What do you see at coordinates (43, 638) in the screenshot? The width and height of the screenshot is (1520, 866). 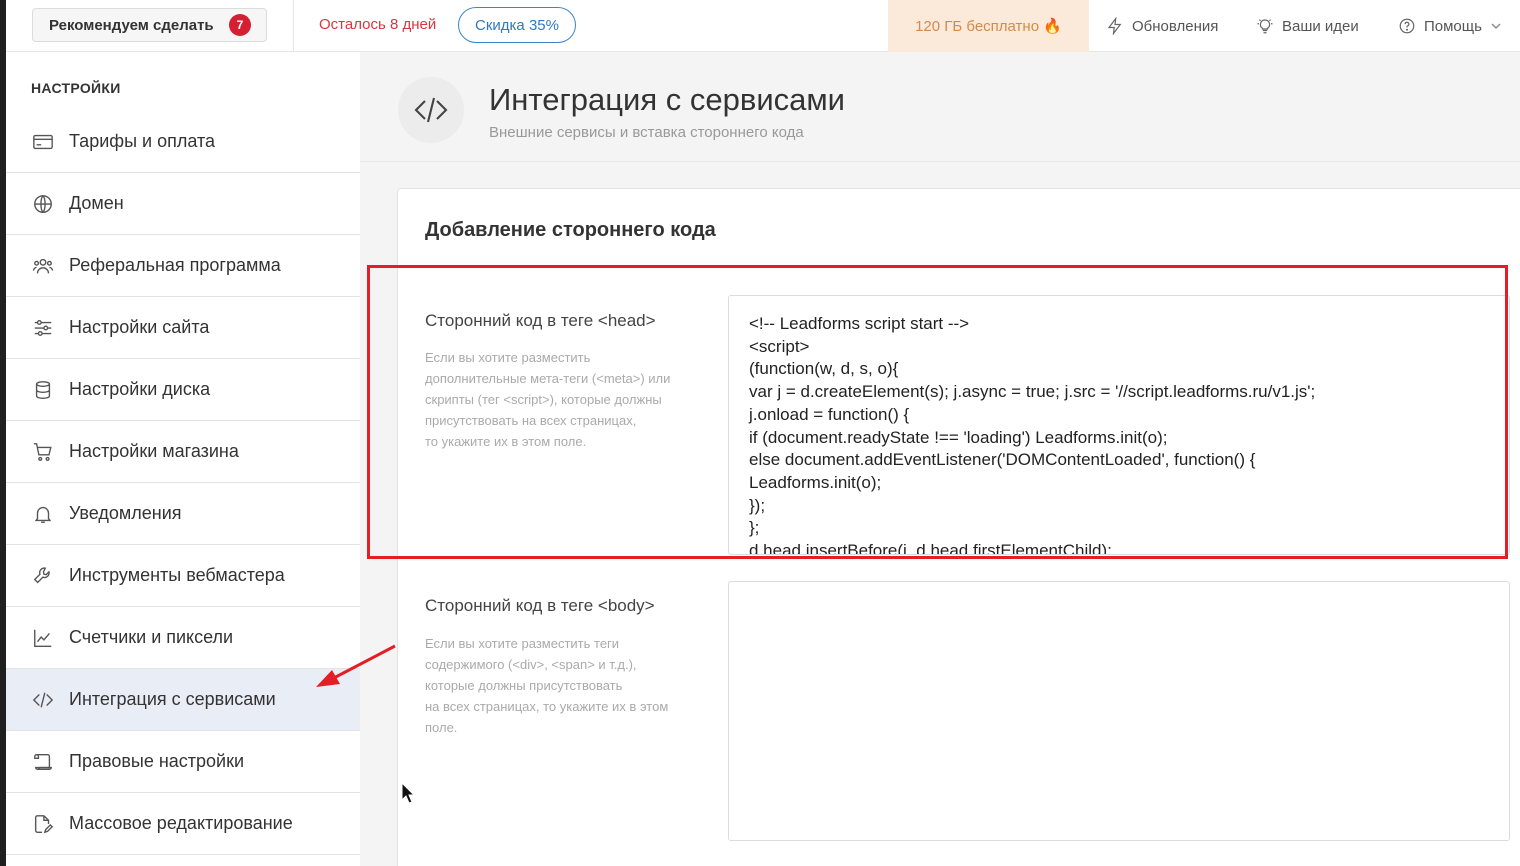 I see `chart-line-icon` at bounding box center [43, 638].